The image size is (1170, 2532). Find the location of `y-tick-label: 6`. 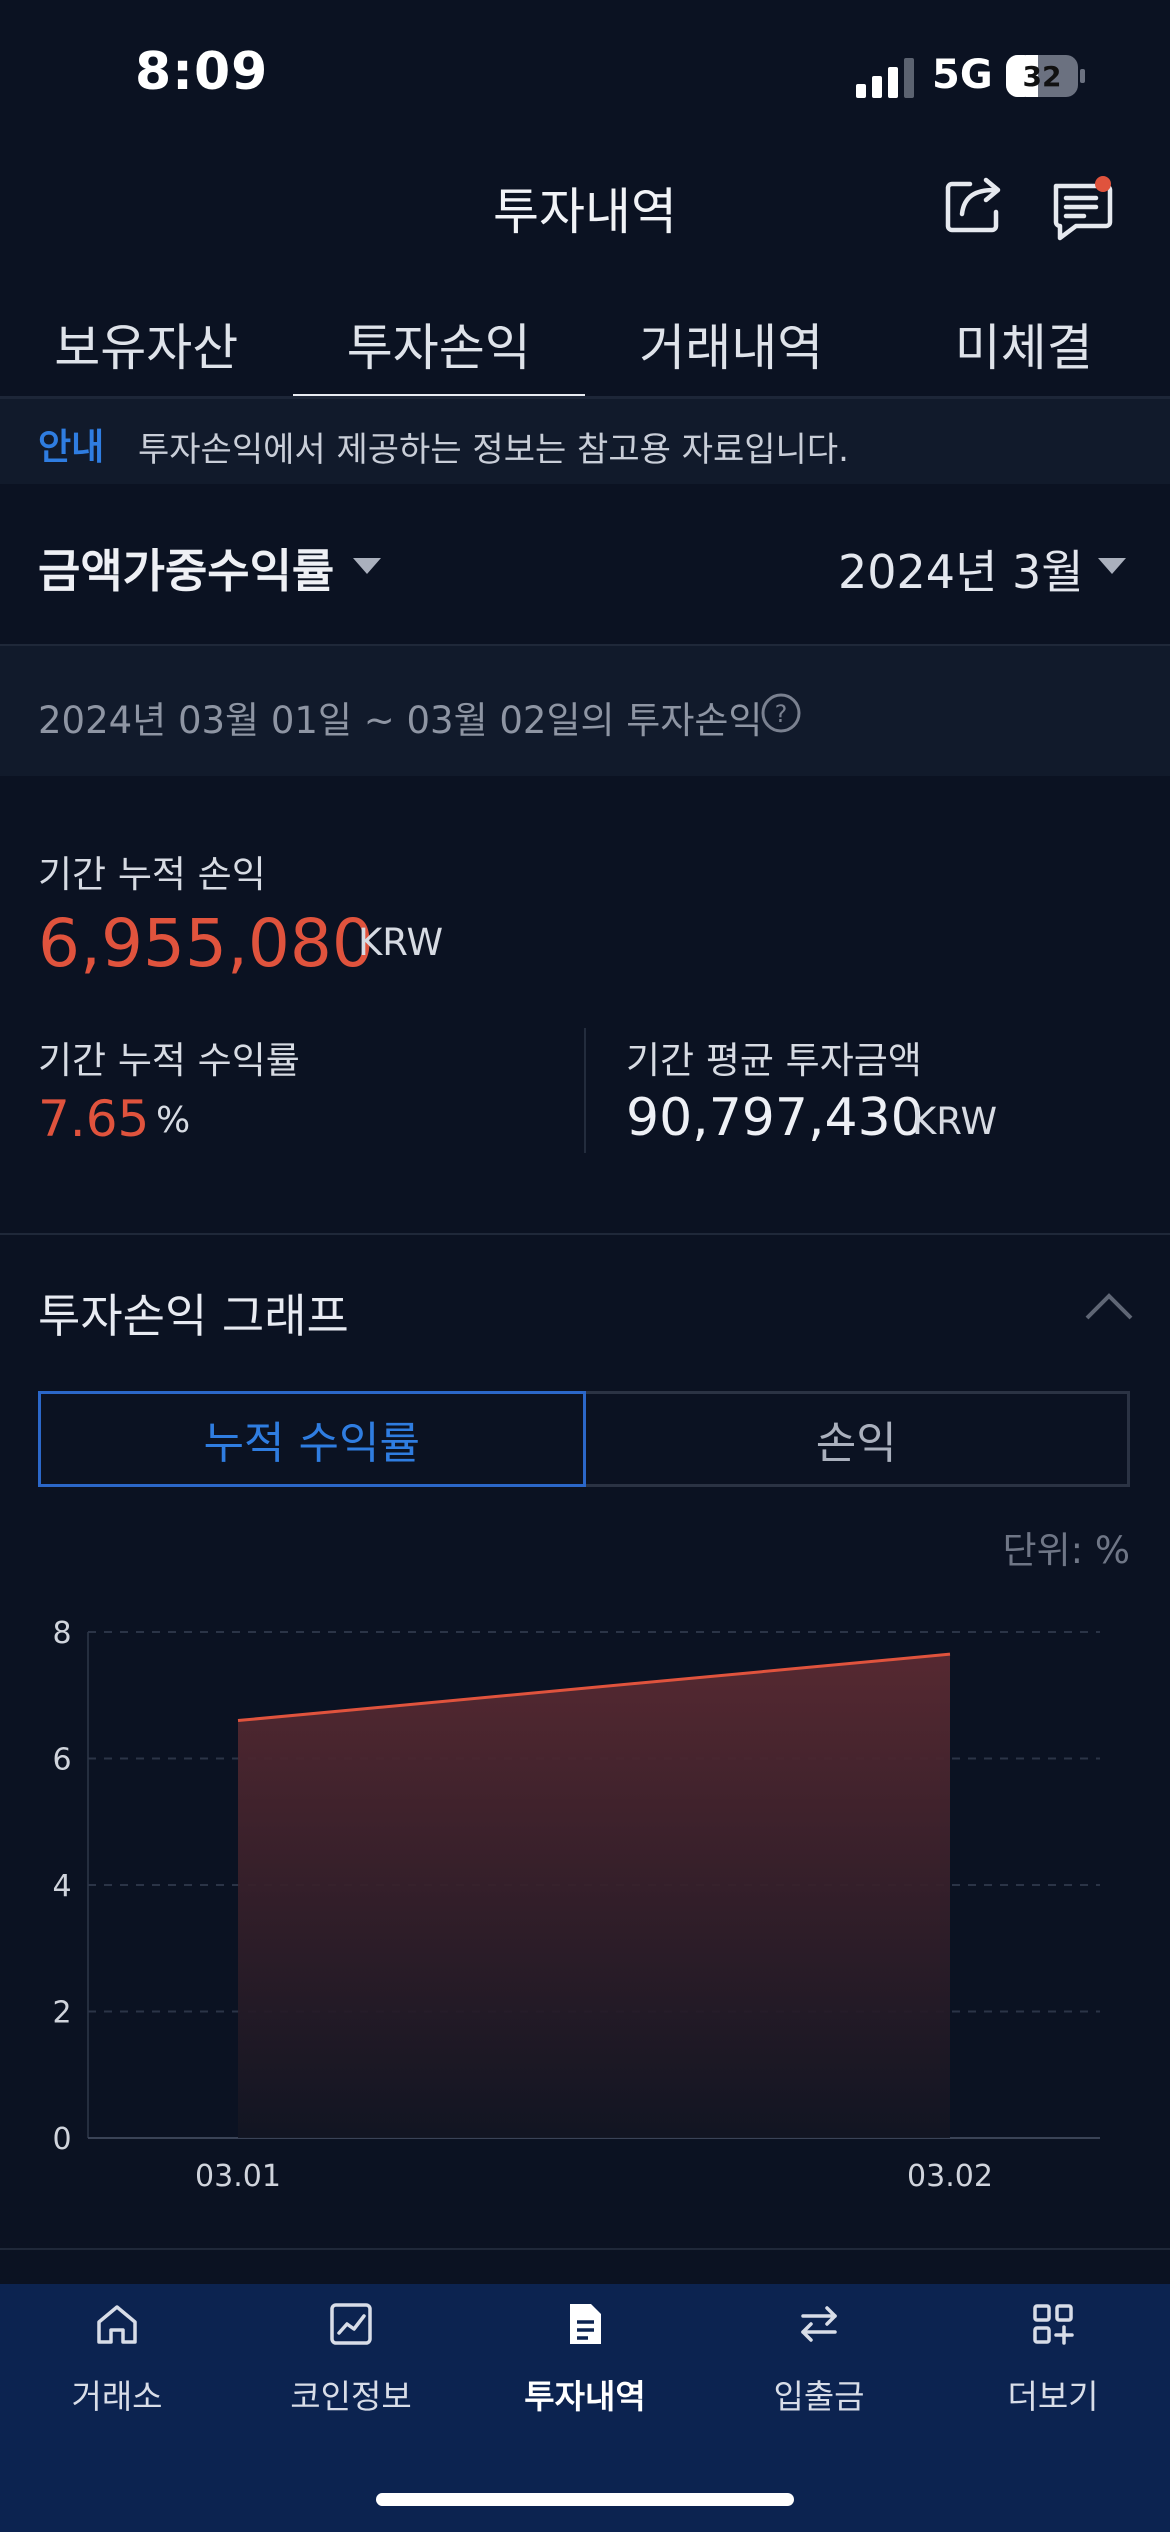

y-tick-label: 6 is located at coordinates (61, 1760).